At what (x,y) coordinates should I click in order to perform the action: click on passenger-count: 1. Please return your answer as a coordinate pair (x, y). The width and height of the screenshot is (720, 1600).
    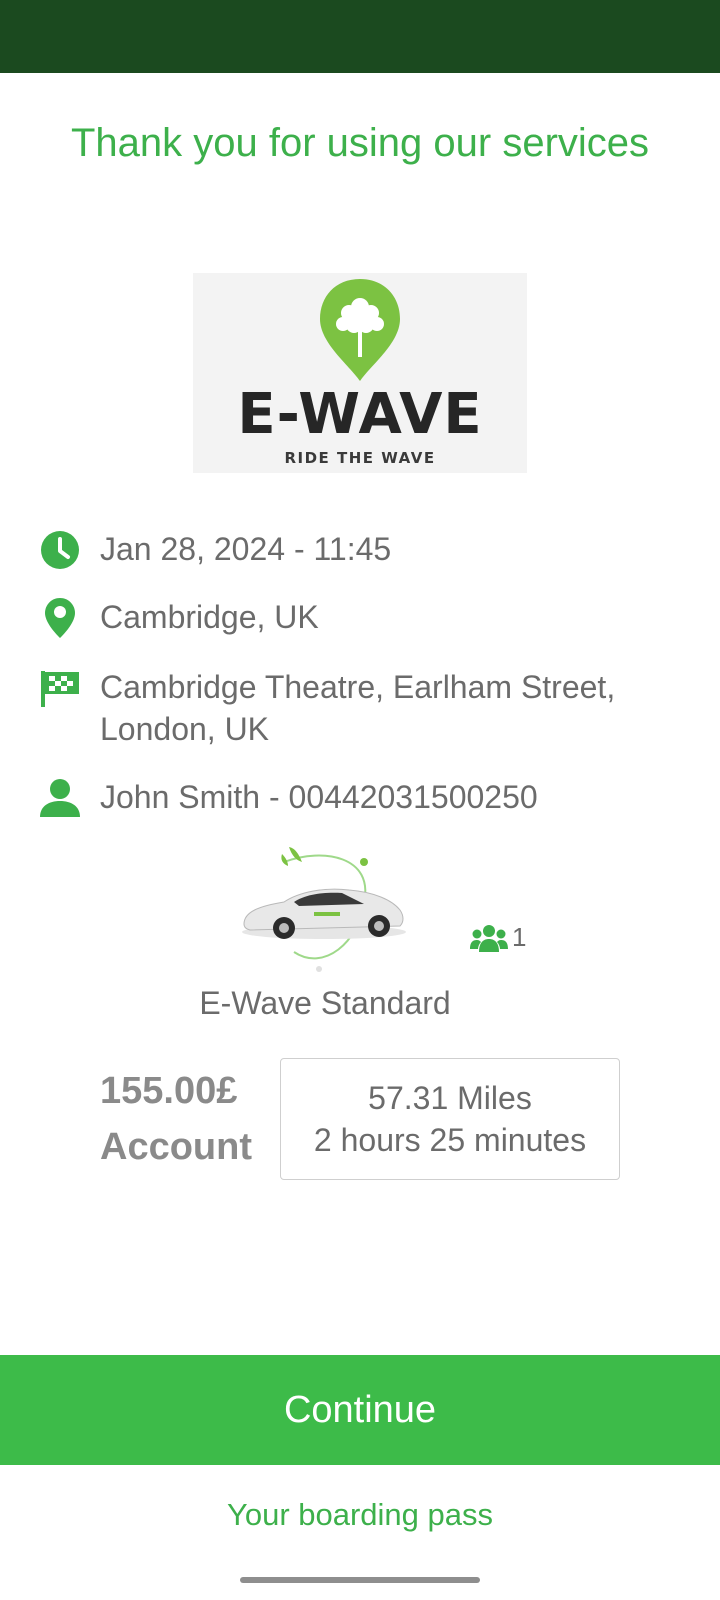
    Looking at the image, I should click on (498, 937).